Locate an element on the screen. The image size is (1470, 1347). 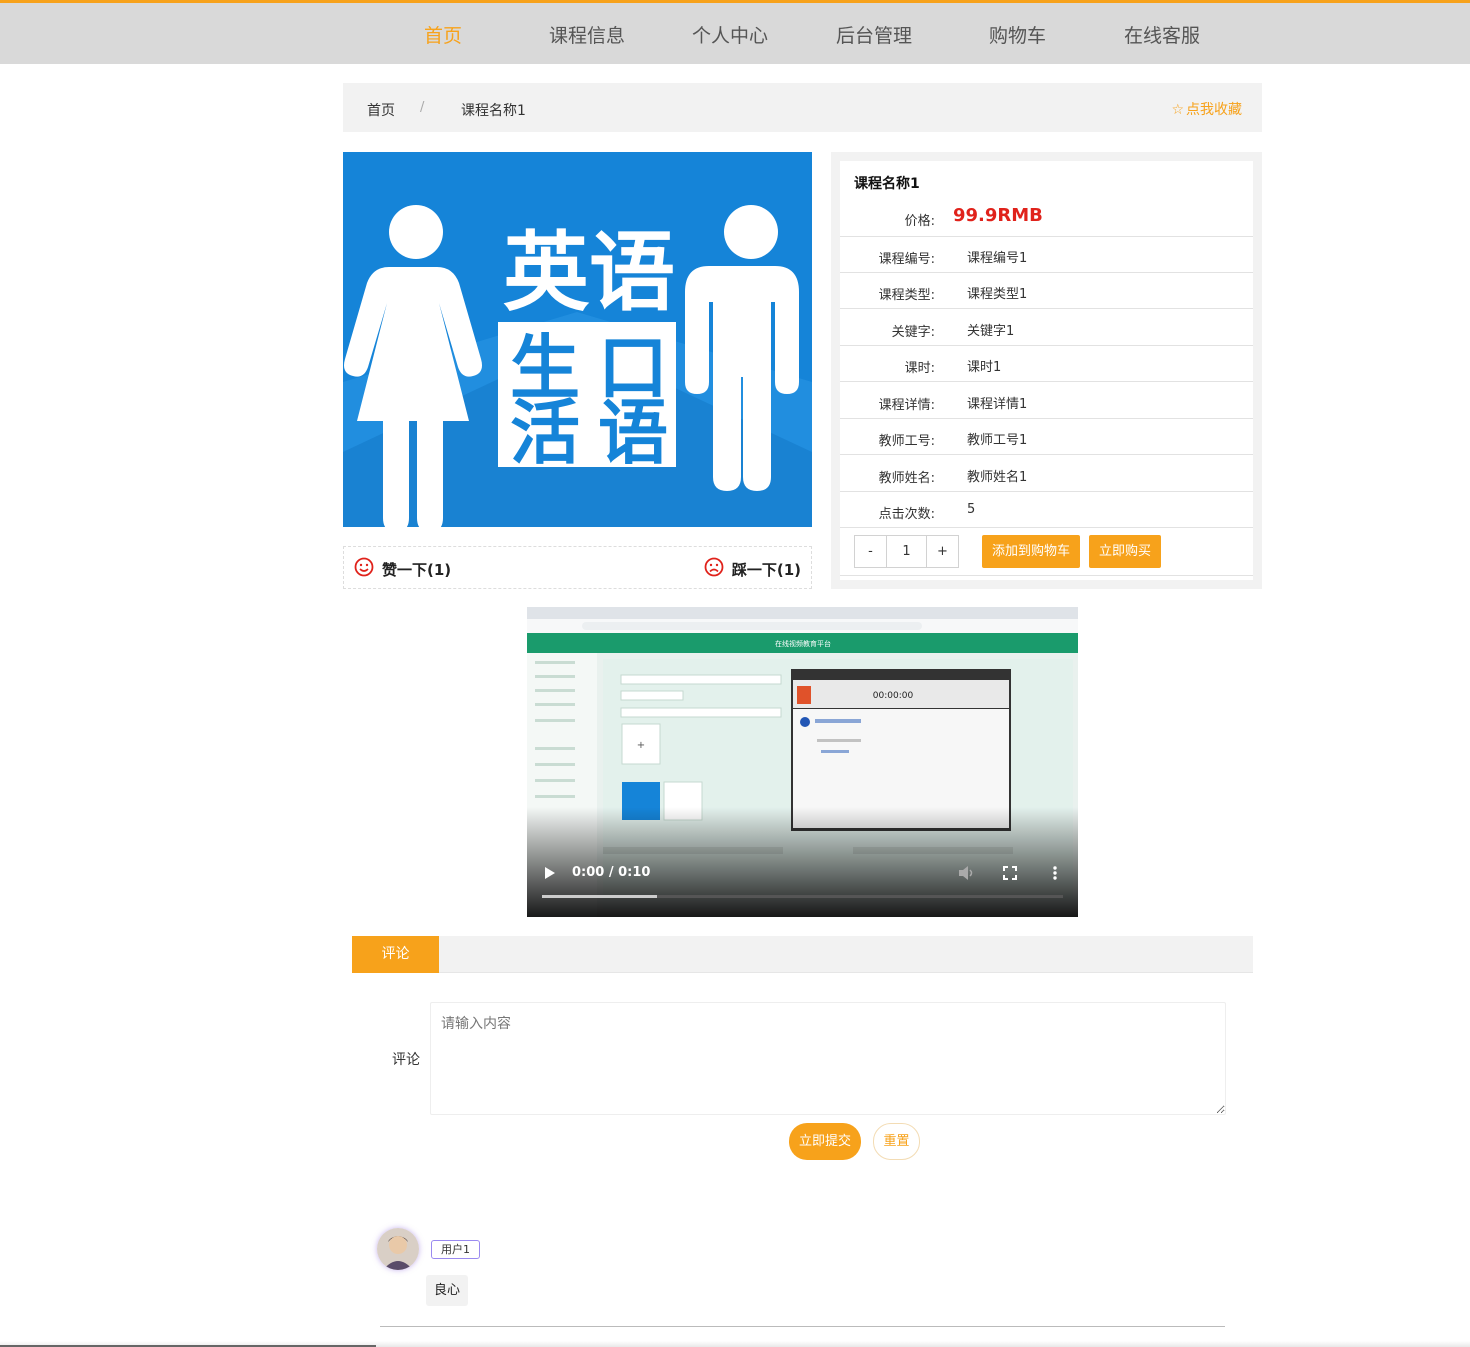
tab-comments: 评论 is located at coordinates (395, 954).